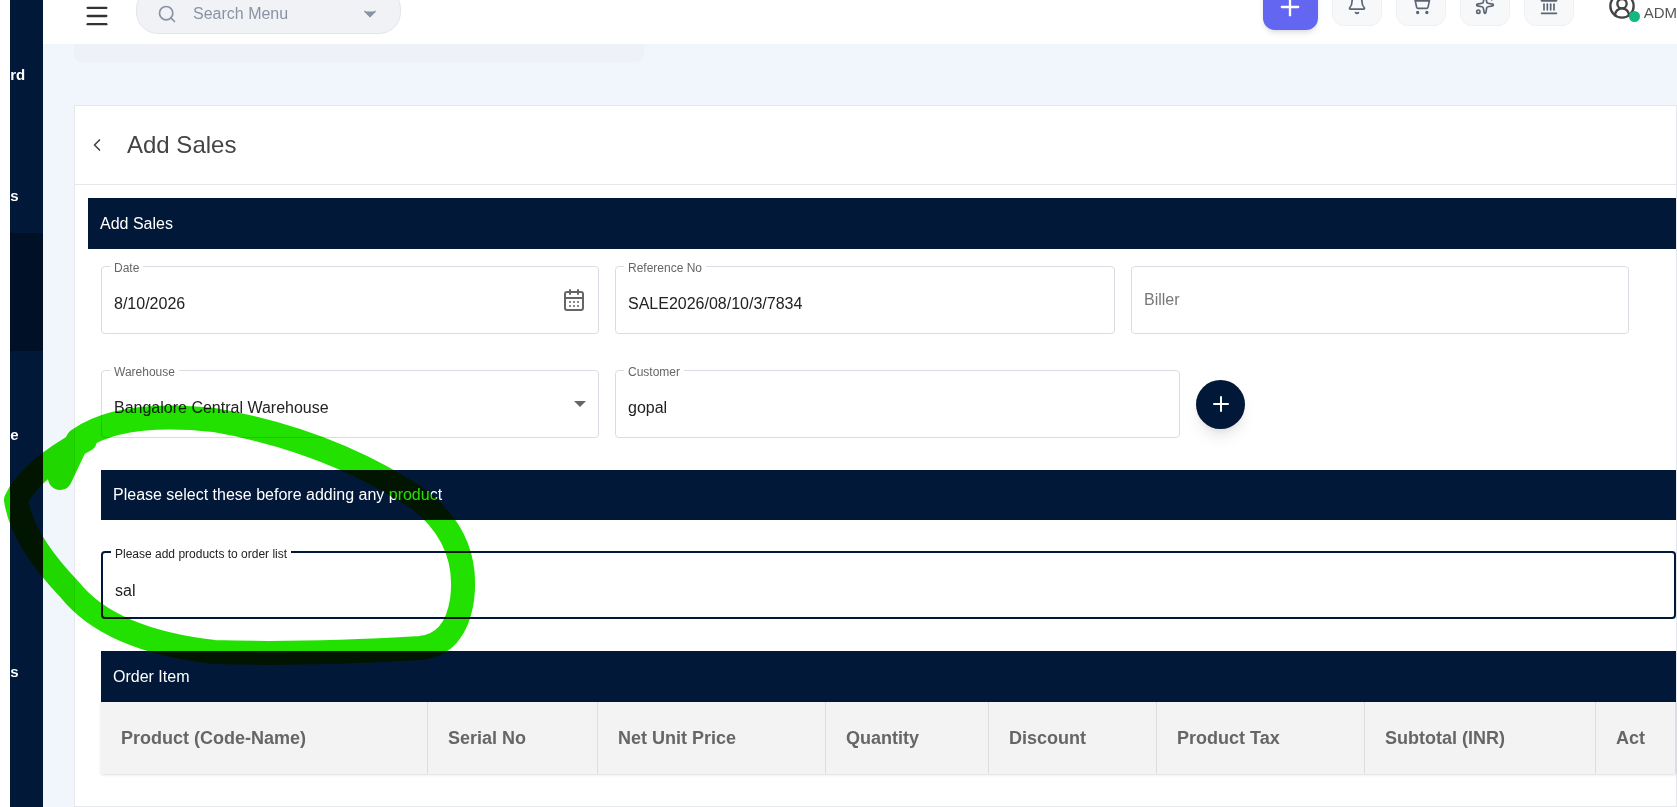  Describe the element at coordinates (648, 408) in the screenshot. I see `field-value: gopal` at that location.